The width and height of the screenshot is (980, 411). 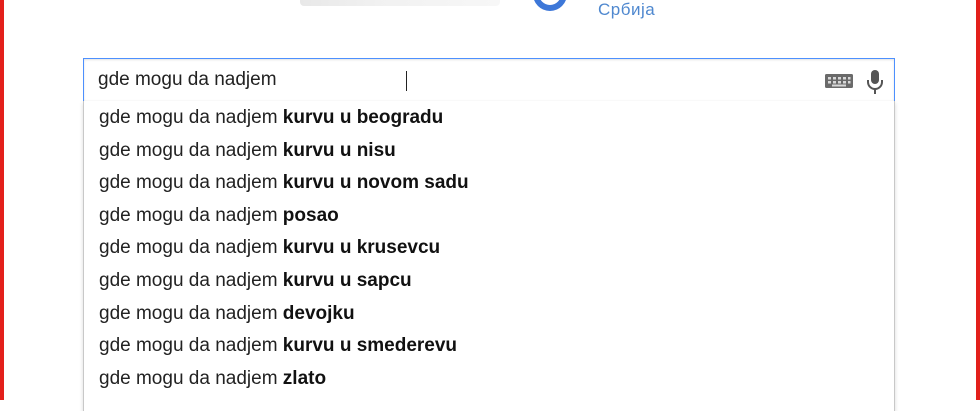 What do you see at coordinates (448, 80) in the screenshot?
I see `search-input` at bounding box center [448, 80].